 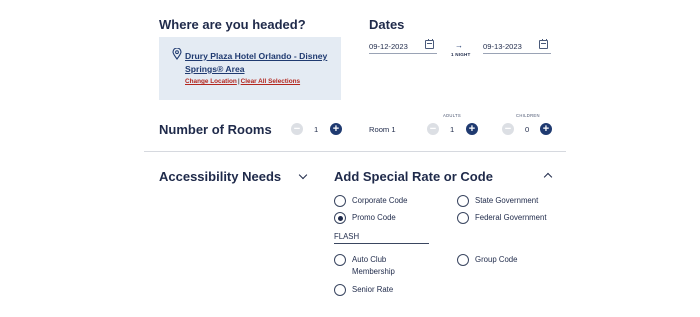 I want to click on date-range-arrow-icon: →, so click(x=459, y=45).